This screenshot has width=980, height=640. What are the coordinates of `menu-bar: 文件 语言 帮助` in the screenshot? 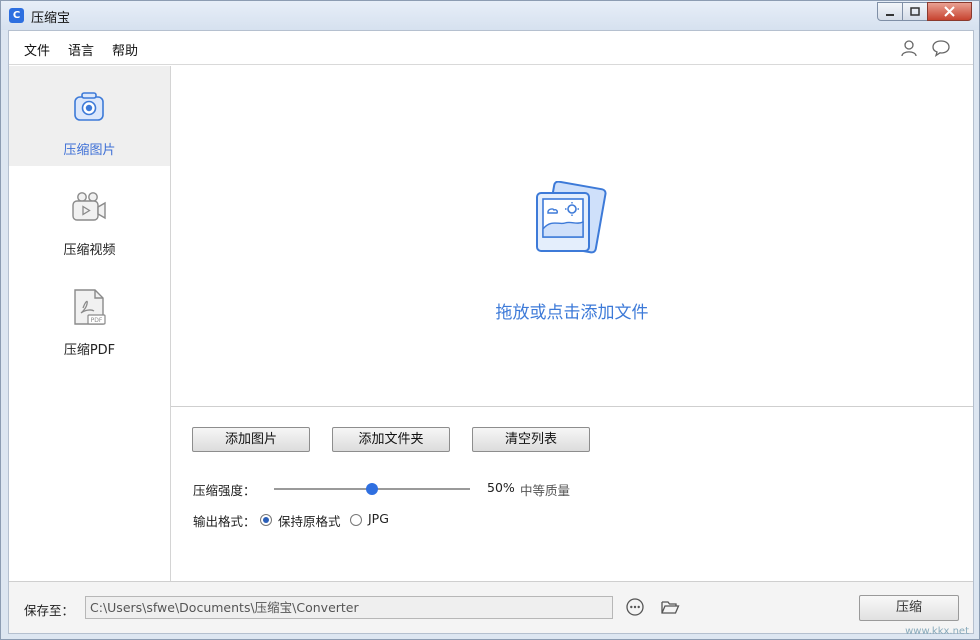 It's located at (491, 48).